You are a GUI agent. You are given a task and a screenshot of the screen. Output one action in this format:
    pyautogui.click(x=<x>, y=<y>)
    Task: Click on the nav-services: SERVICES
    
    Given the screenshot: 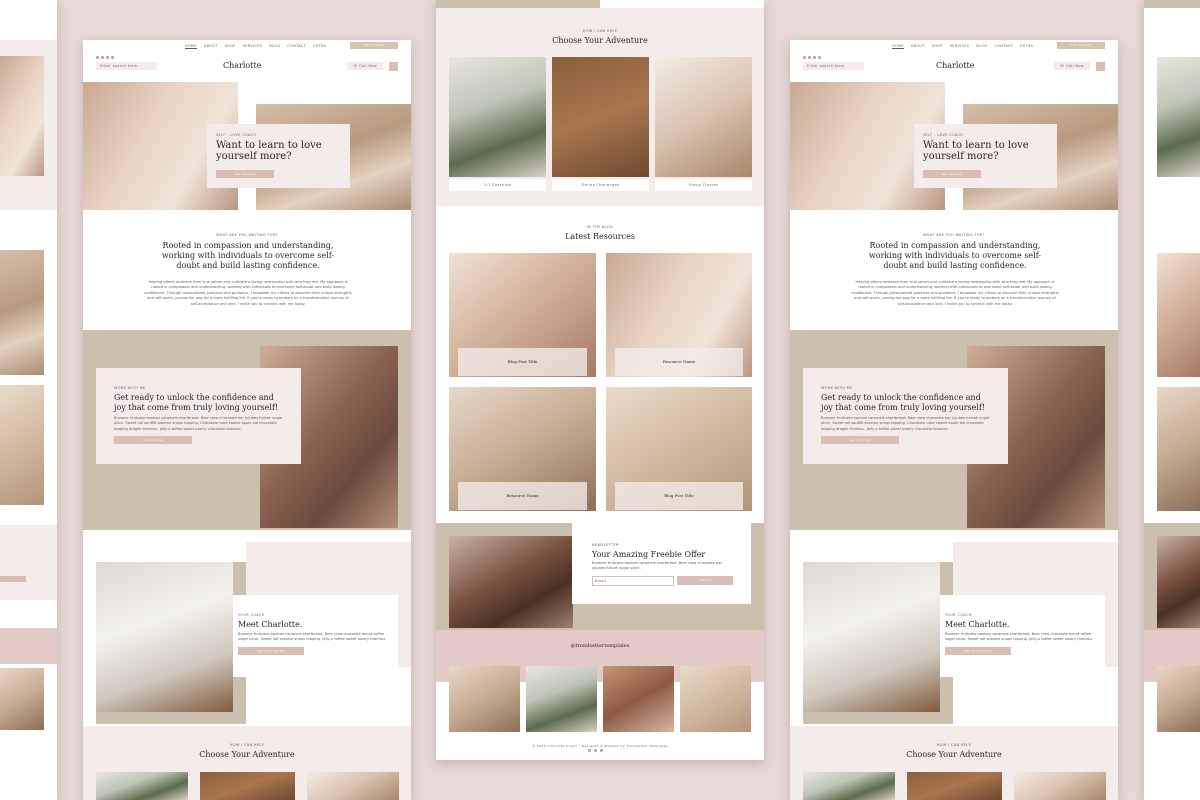 What is the action you would take?
    pyautogui.click(x=253, y=46)
    